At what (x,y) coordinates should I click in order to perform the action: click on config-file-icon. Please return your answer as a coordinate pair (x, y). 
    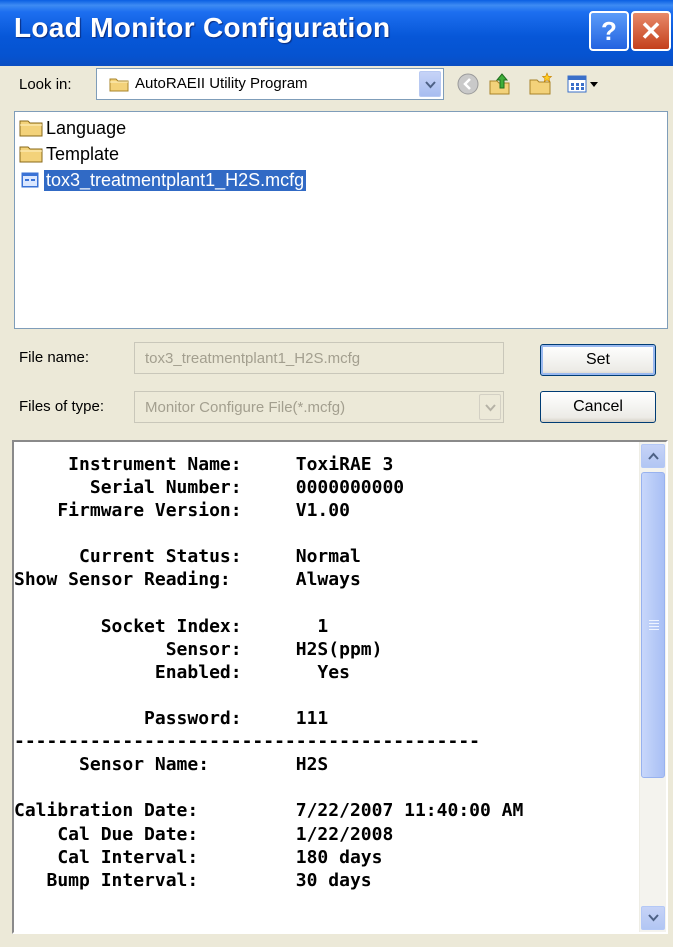
    Looking at the image, I should click on (30, 180).